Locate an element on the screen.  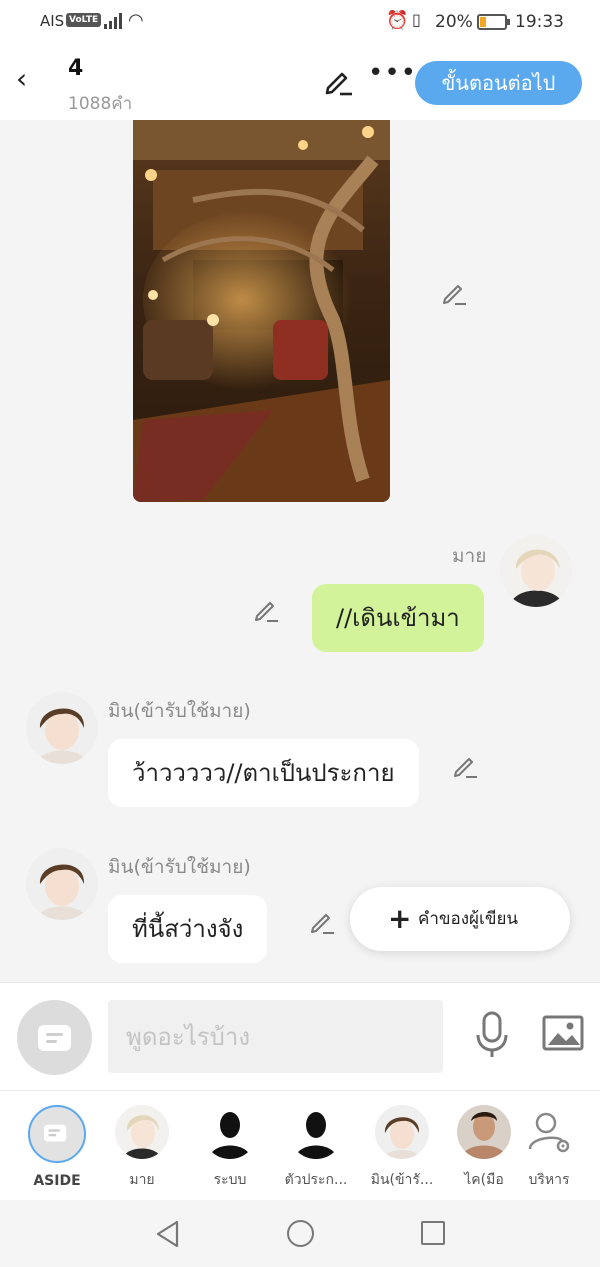
author-note-button: + คำของผู้เขียน is located at coordinates (460, 919).